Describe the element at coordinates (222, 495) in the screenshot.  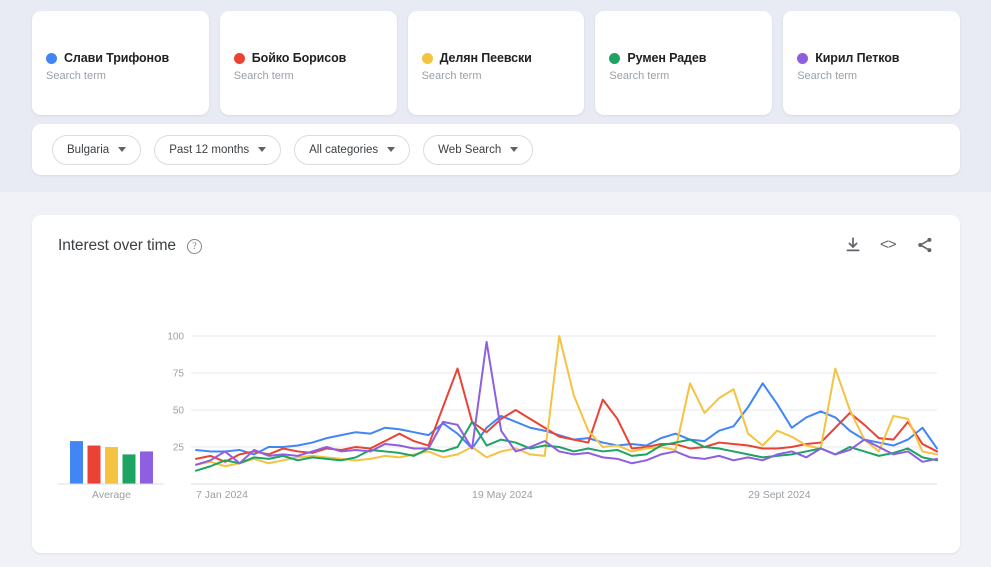
I see `x-axis-tick-label: 7 Jan 2024` at that location.